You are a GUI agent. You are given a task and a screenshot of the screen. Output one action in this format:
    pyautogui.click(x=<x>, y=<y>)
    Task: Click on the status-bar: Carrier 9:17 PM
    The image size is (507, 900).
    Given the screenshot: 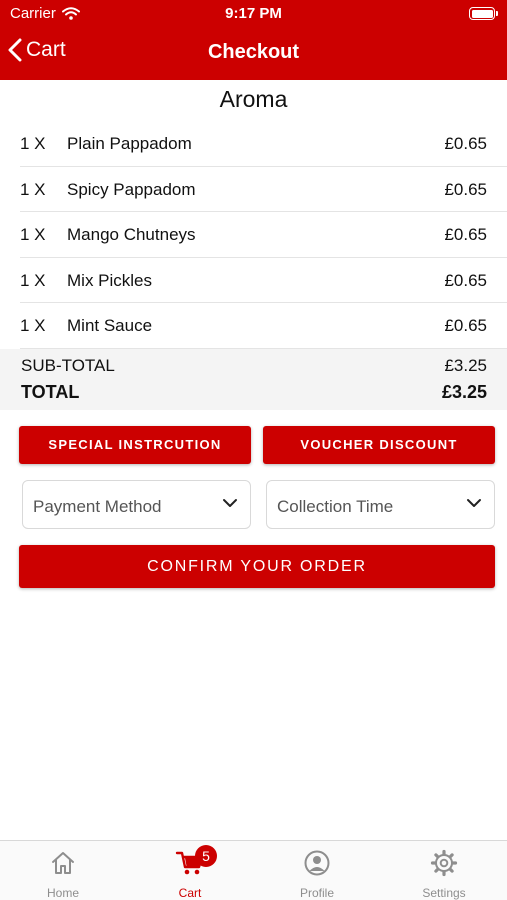 What is the action you would take?
    pyautogui.click(x=253, y=14)
    